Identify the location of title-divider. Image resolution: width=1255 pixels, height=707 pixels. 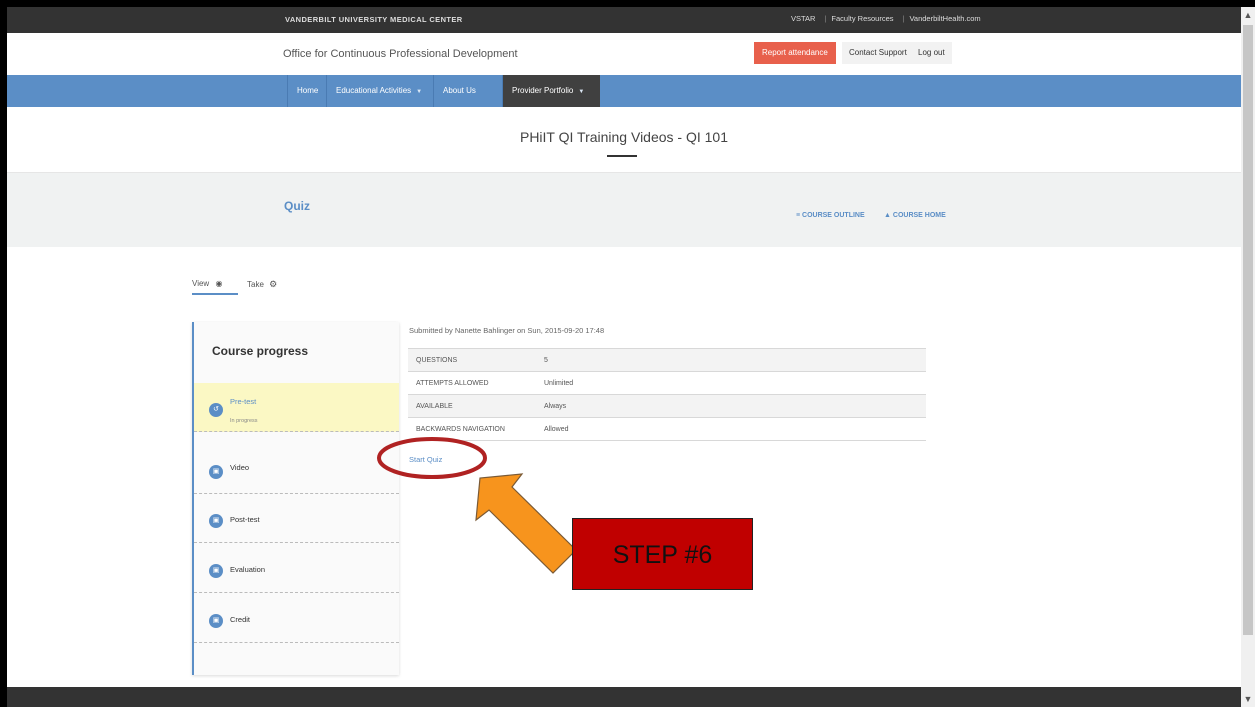
(622, 156).